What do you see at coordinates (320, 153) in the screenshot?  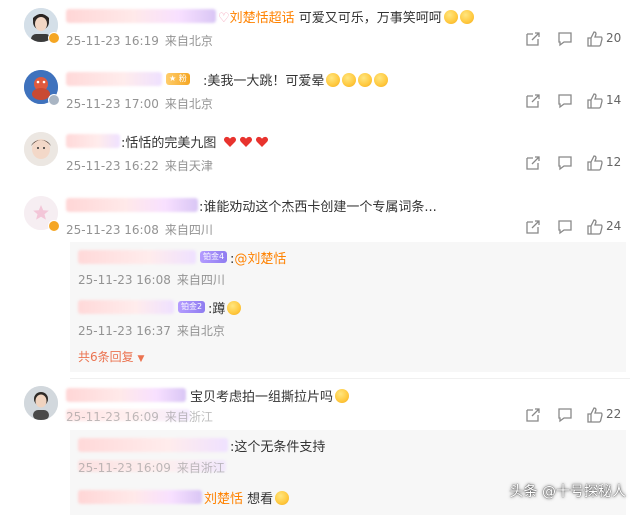 I see `comment-item: :恬恬的完美九图 25-11-23 16:22 来自天津 12` at bounding box center [320, 153].